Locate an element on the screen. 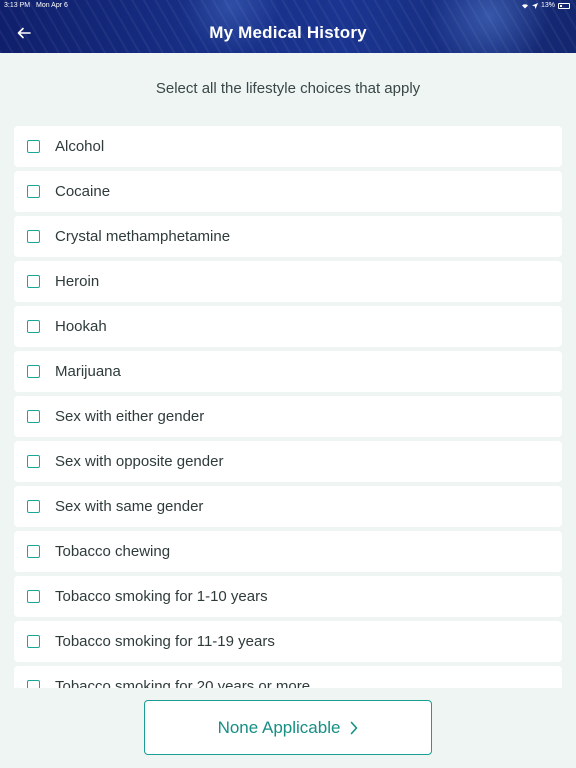  none-applicable-button: None Applicable is located at coordinates (288, 727).